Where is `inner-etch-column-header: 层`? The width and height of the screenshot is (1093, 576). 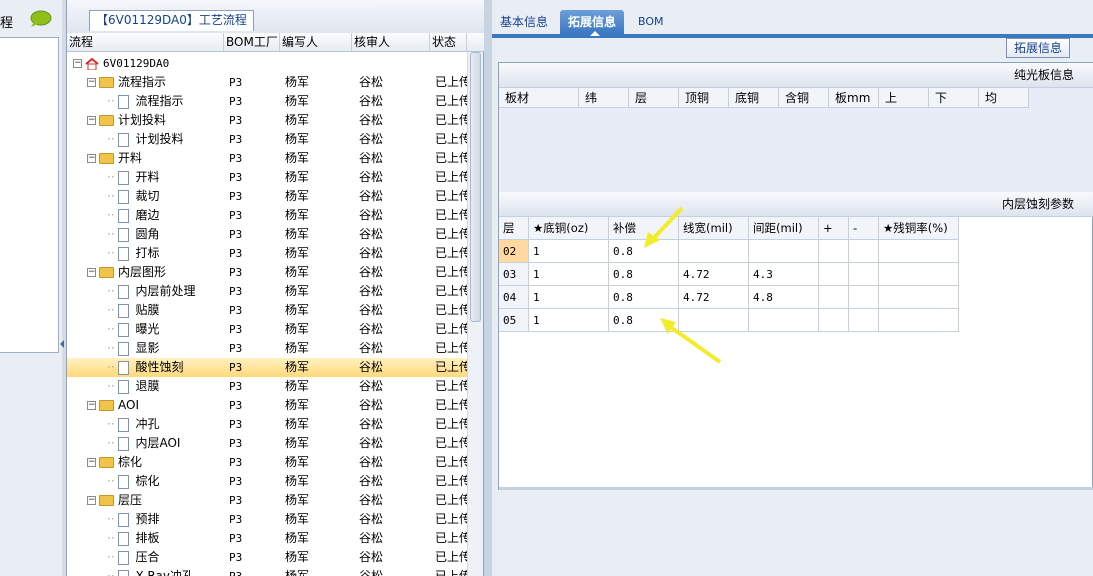
inner-etch-column-header: 层 is located at coordinates (514, 228).